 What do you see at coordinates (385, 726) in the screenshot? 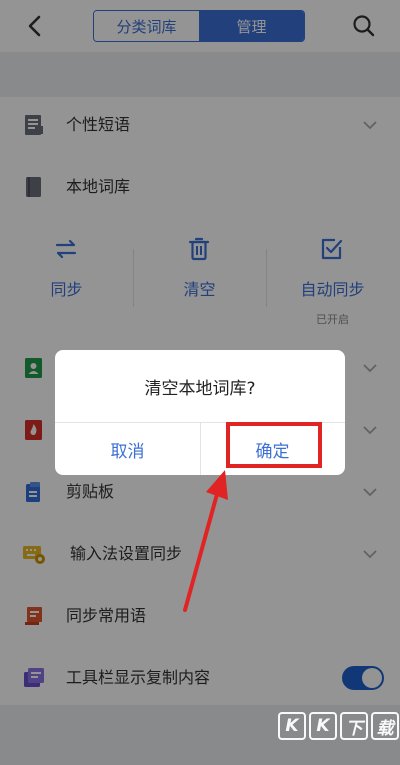
I see `watermark-char: 载` at bounding box center [385, 726].